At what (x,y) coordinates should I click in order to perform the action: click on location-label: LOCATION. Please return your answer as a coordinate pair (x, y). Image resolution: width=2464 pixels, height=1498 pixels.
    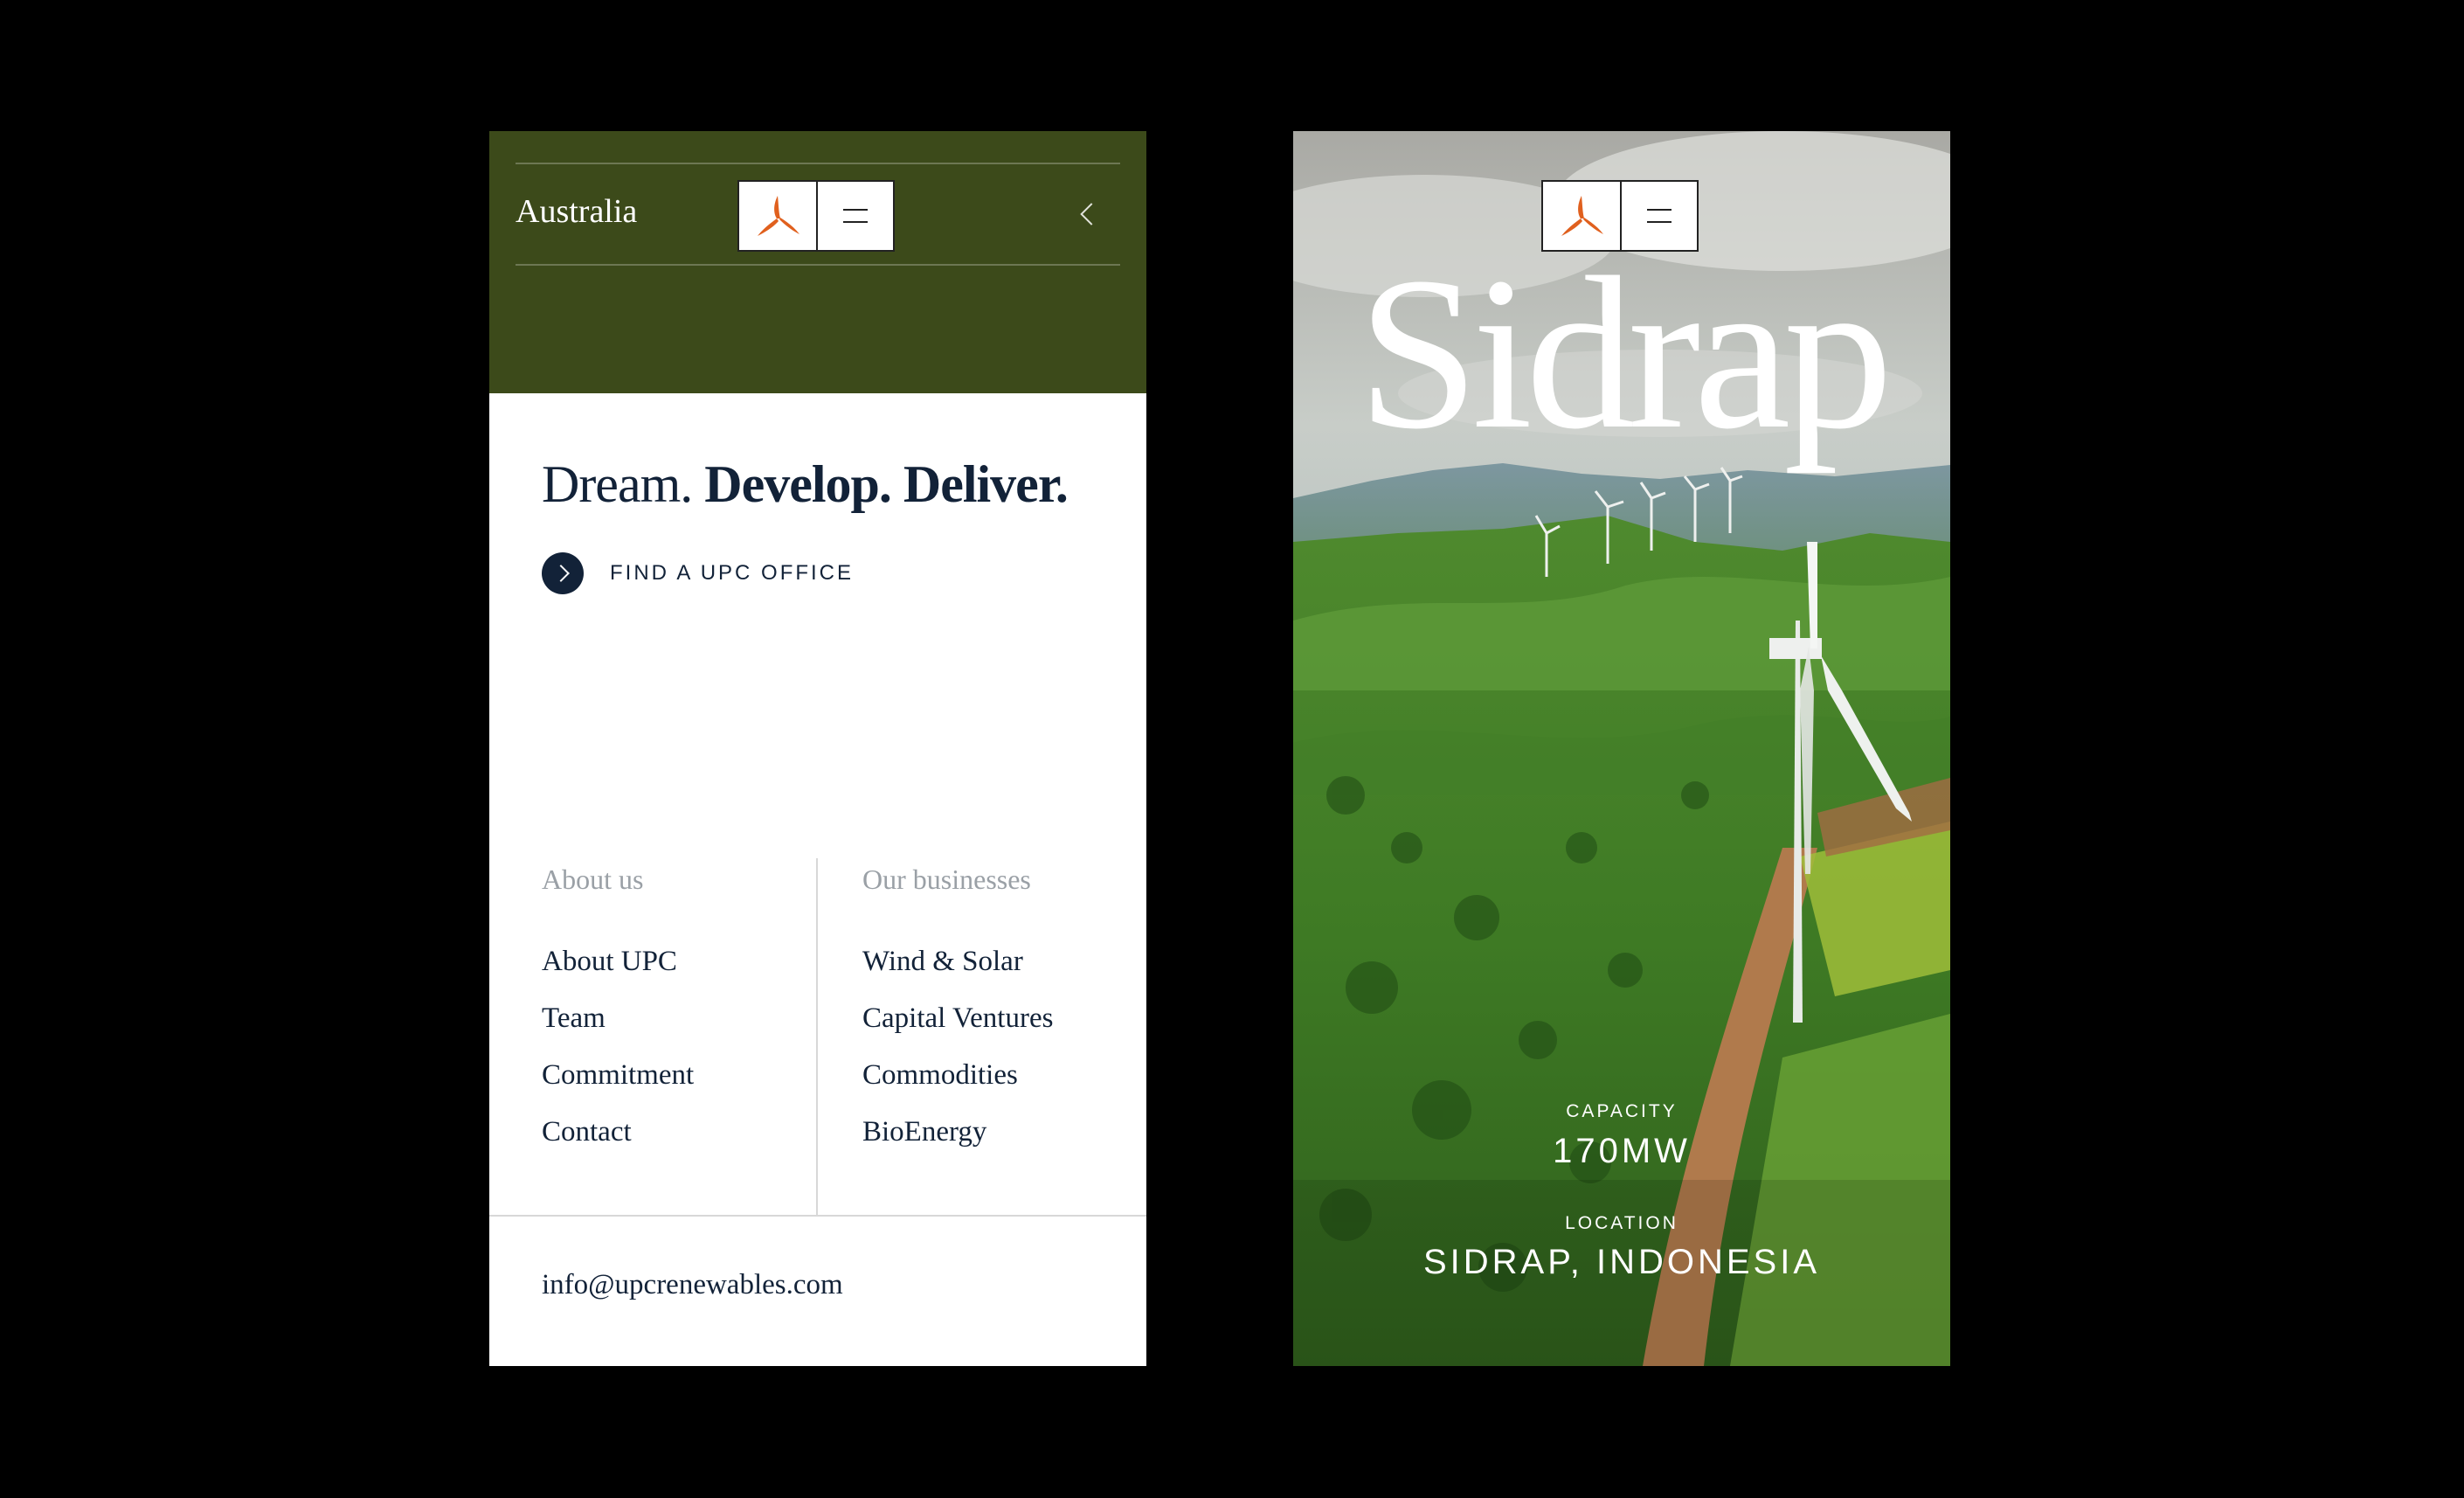
    Looking at the image, I should click on (1621, 1223).